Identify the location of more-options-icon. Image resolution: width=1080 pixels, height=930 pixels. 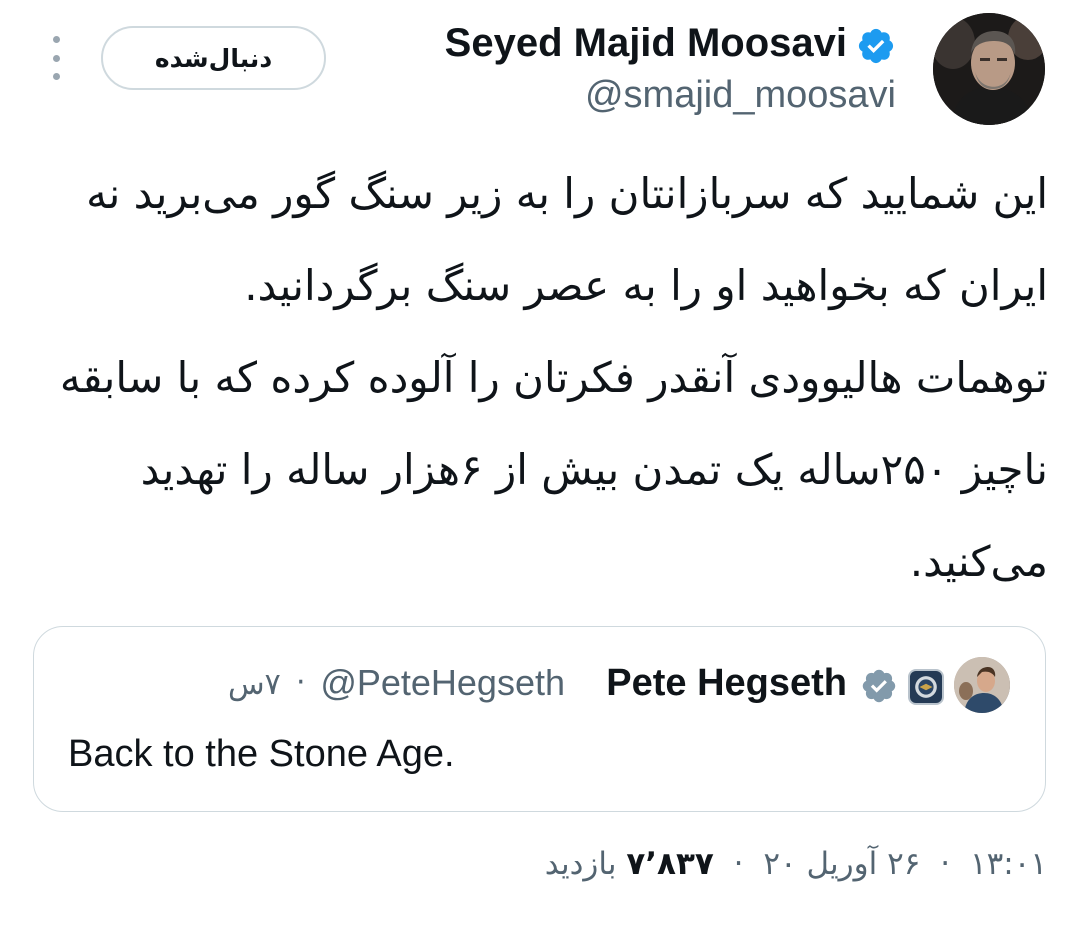
(56, 58).